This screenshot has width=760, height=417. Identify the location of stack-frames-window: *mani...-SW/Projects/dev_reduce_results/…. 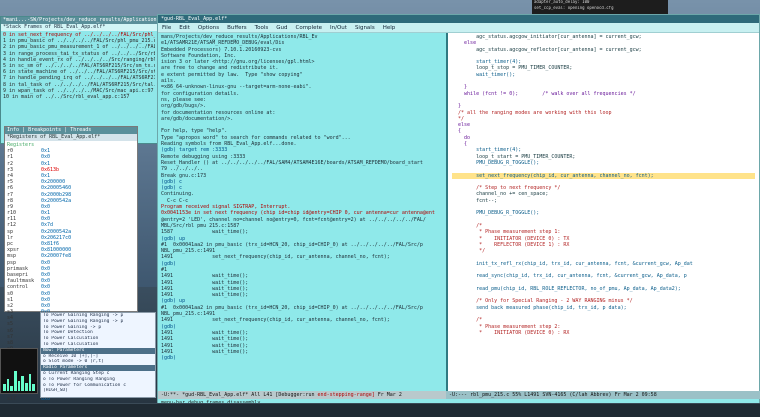
(79, 80).